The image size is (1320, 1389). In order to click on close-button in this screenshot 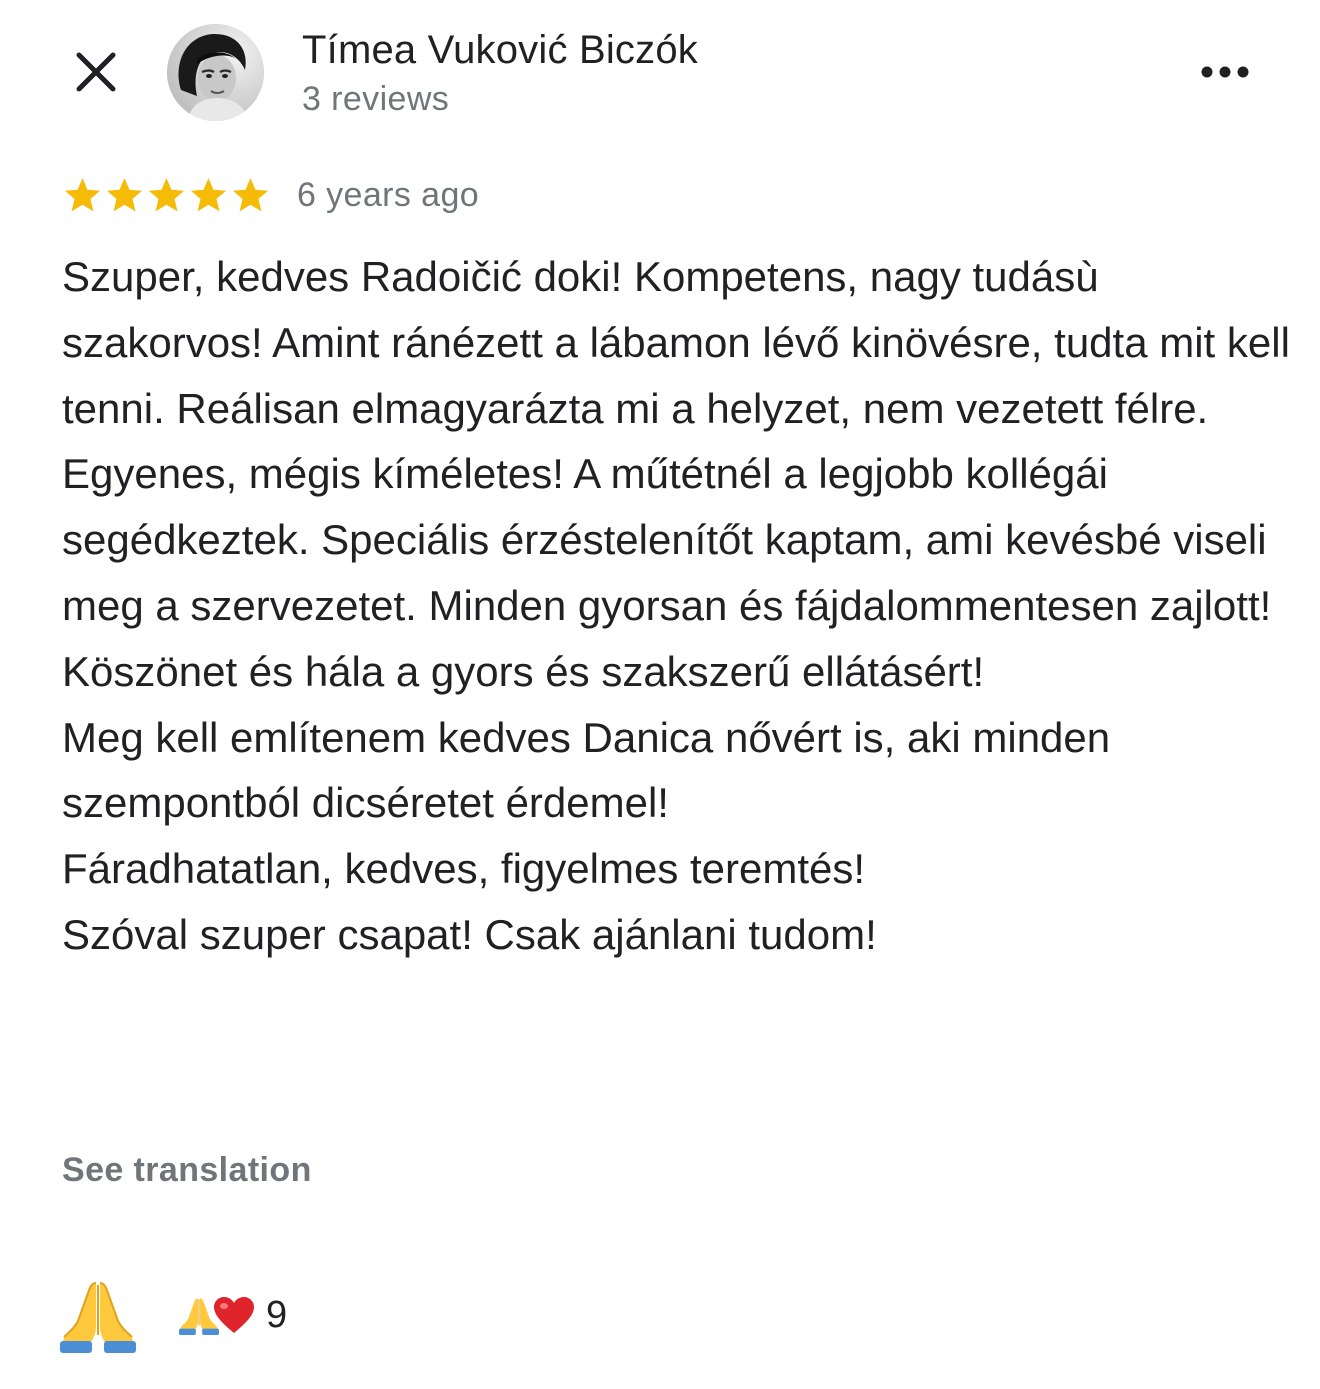, I will do `click(96, 72)`.